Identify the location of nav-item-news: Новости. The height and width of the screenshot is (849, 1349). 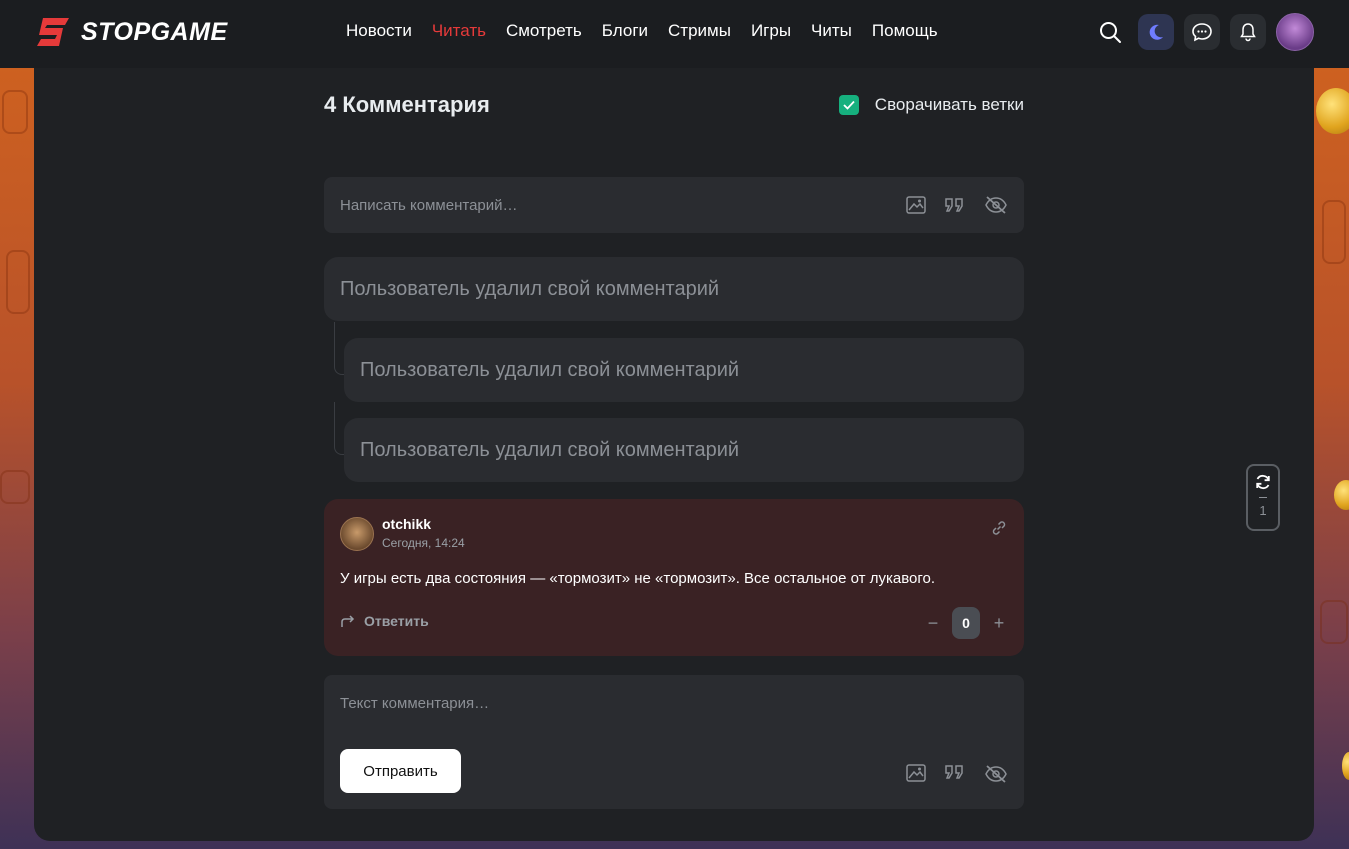
(379, 31).